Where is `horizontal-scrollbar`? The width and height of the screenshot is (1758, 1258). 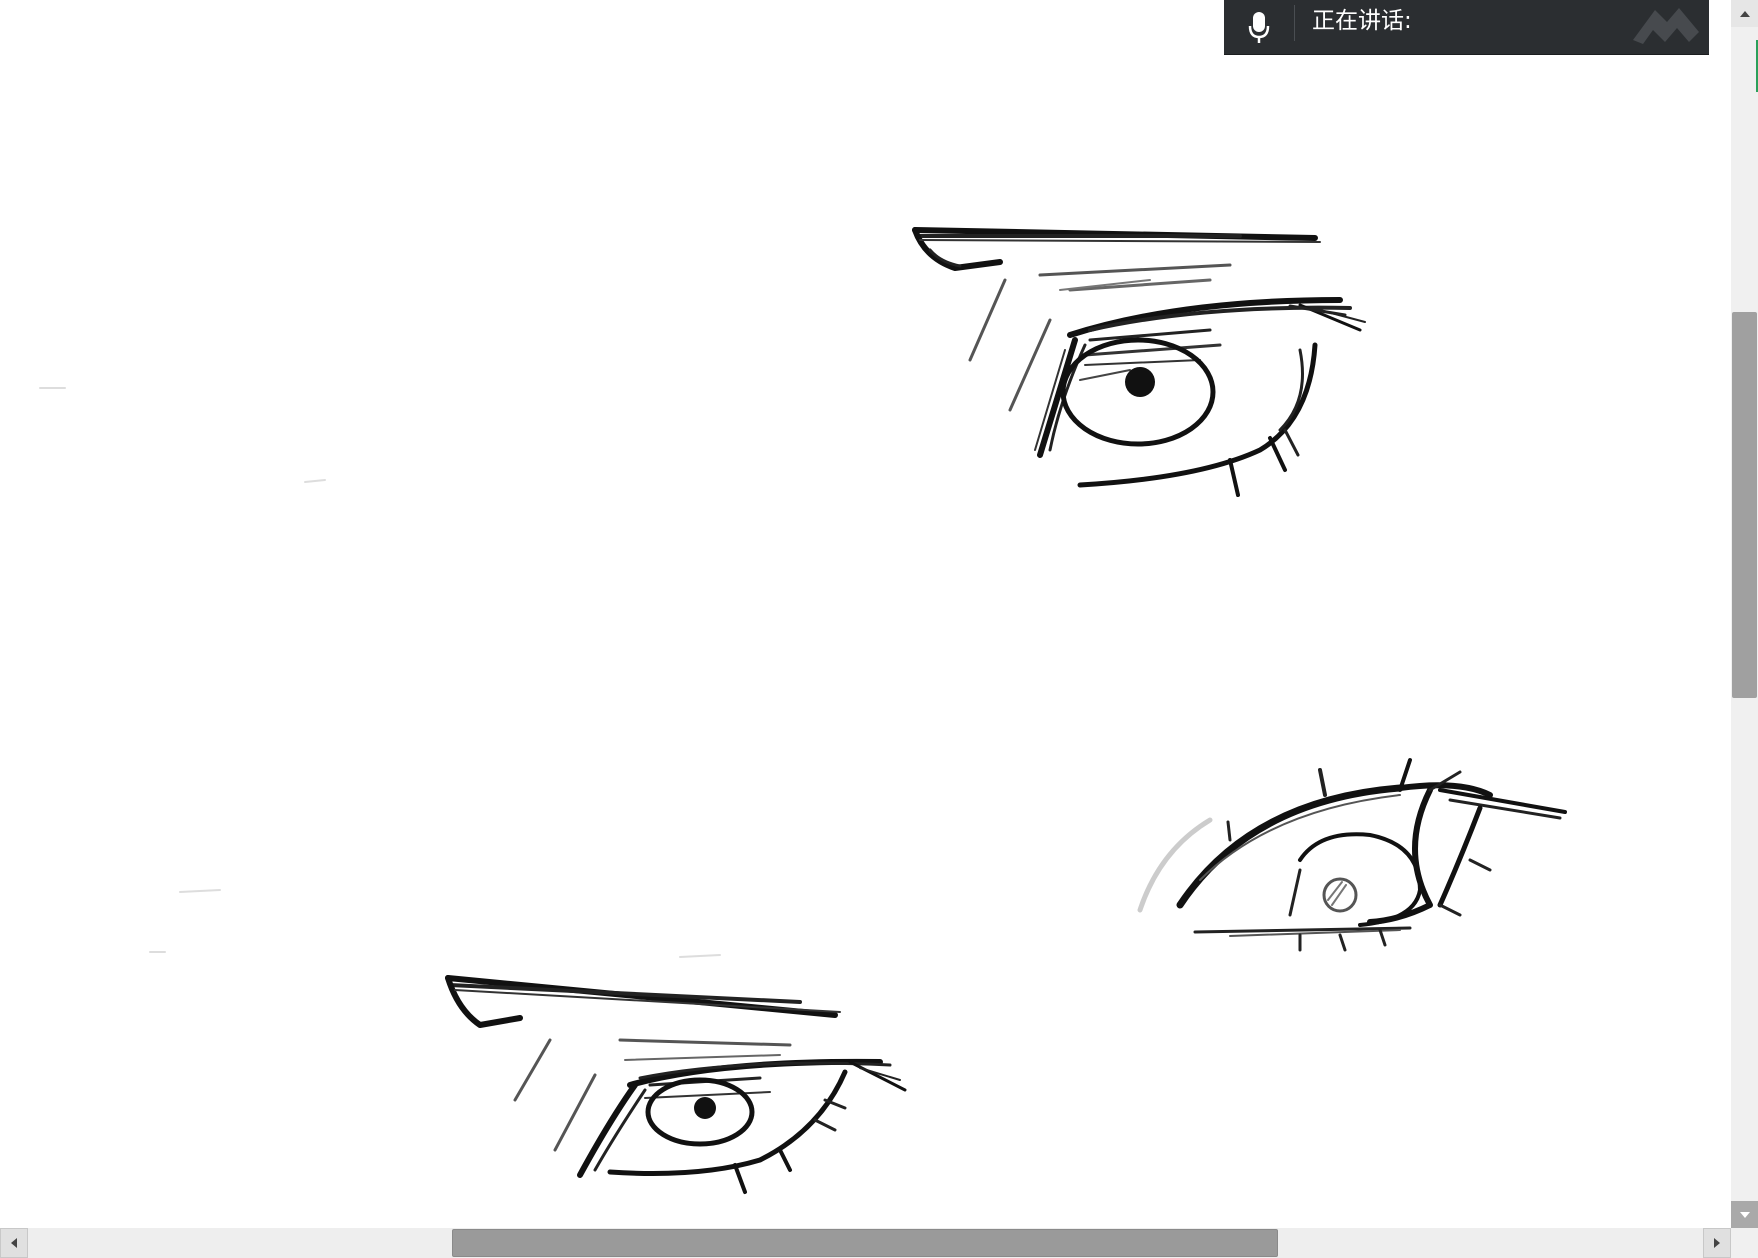
horizontal-scrollbar is located at coordinates (865, 1243).